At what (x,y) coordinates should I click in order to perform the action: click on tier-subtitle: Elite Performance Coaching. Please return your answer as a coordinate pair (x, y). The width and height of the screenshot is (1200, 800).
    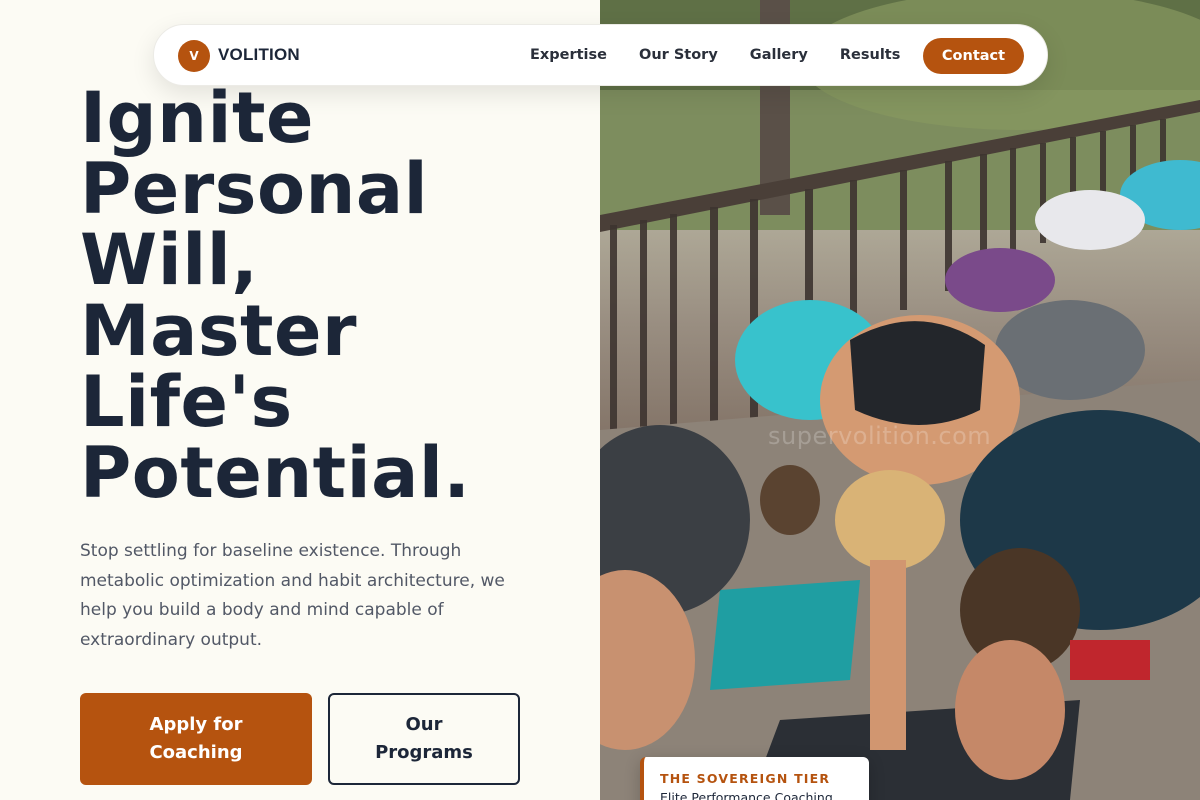
    Looking at the image, I should click on (746, 795).